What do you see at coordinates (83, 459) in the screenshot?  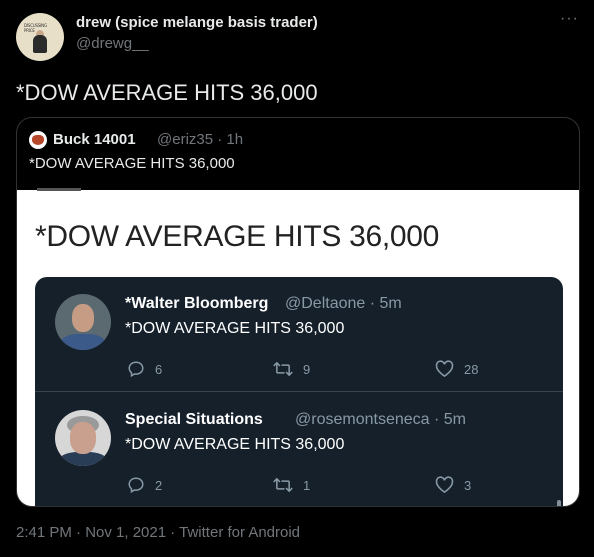 I see `avatar-suit` at bounding box center [83, 459].